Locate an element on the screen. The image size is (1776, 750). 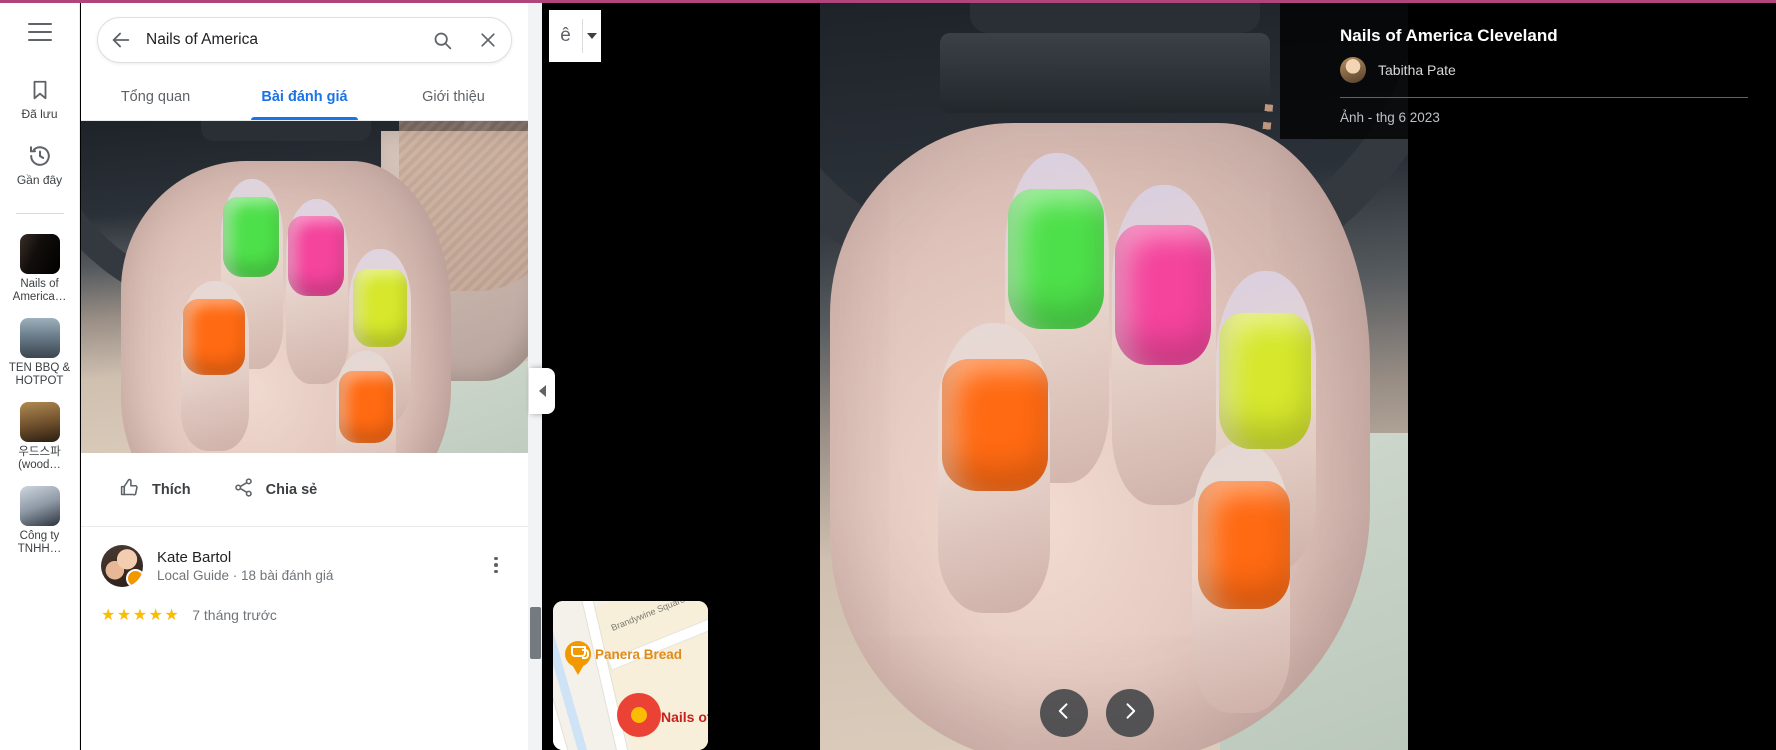
chevron-down-icon is located at coordinates (592, 36).